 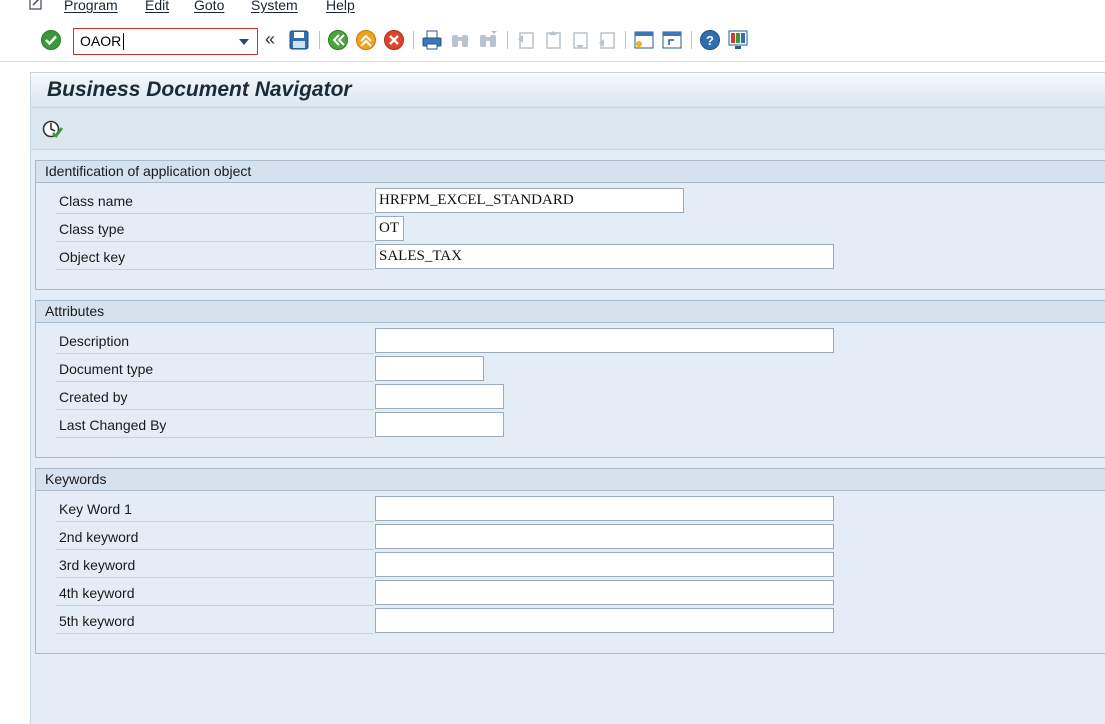 What do you see at coordinates (604, 340) in the screenshot?
I see `description-field` at bounding box center [604, 340].